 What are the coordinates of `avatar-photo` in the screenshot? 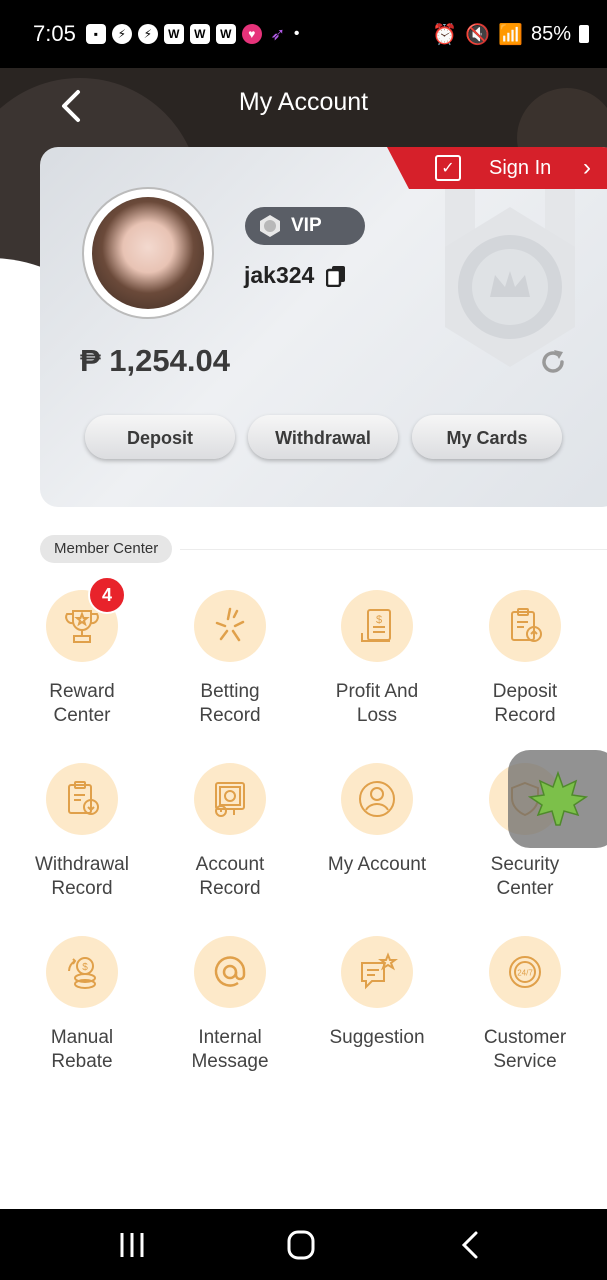 It's located at (148, 253).